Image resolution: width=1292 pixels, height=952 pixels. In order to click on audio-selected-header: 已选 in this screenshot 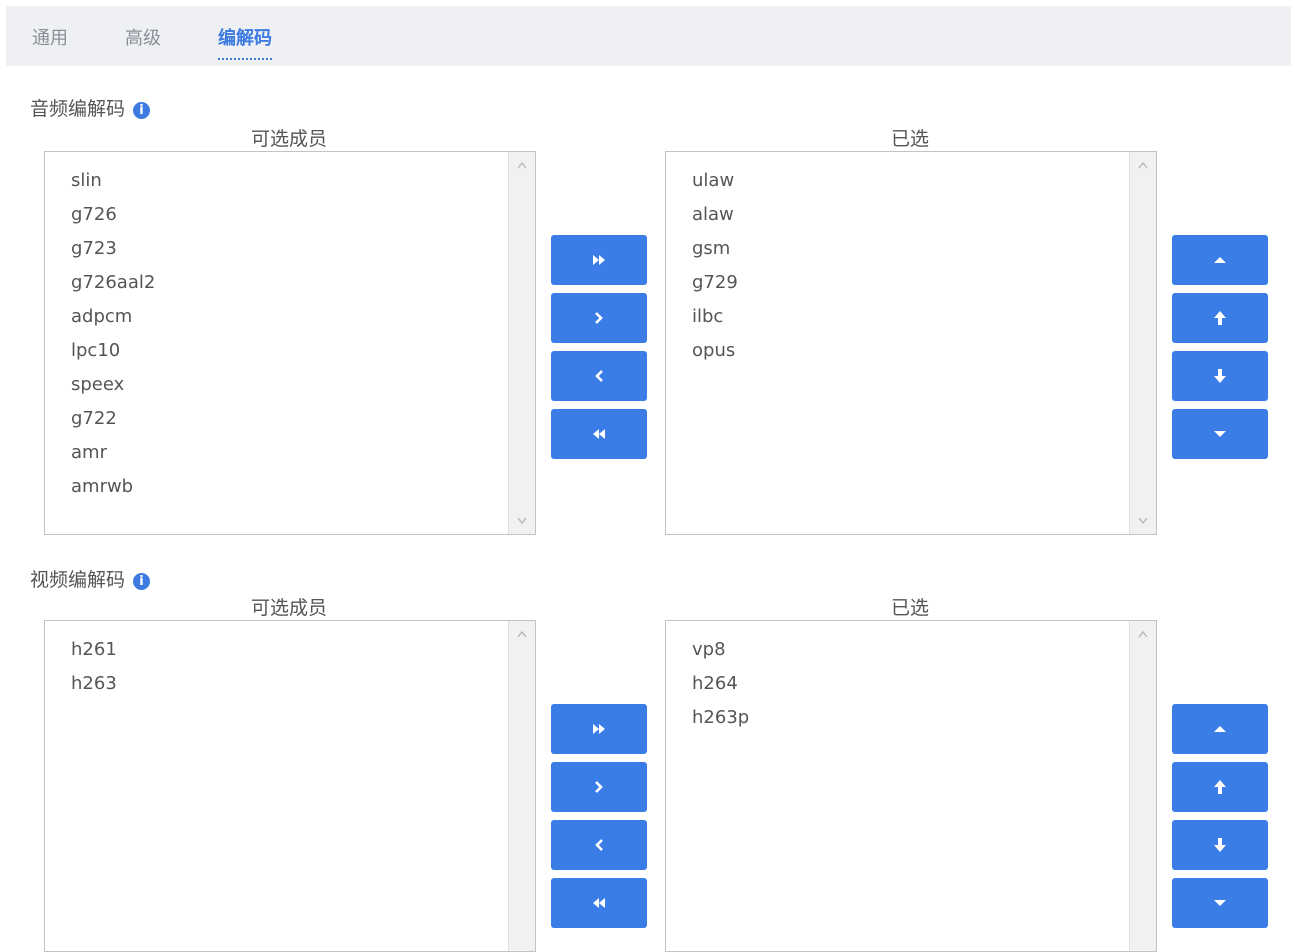, I will do `click(909, 139)`.